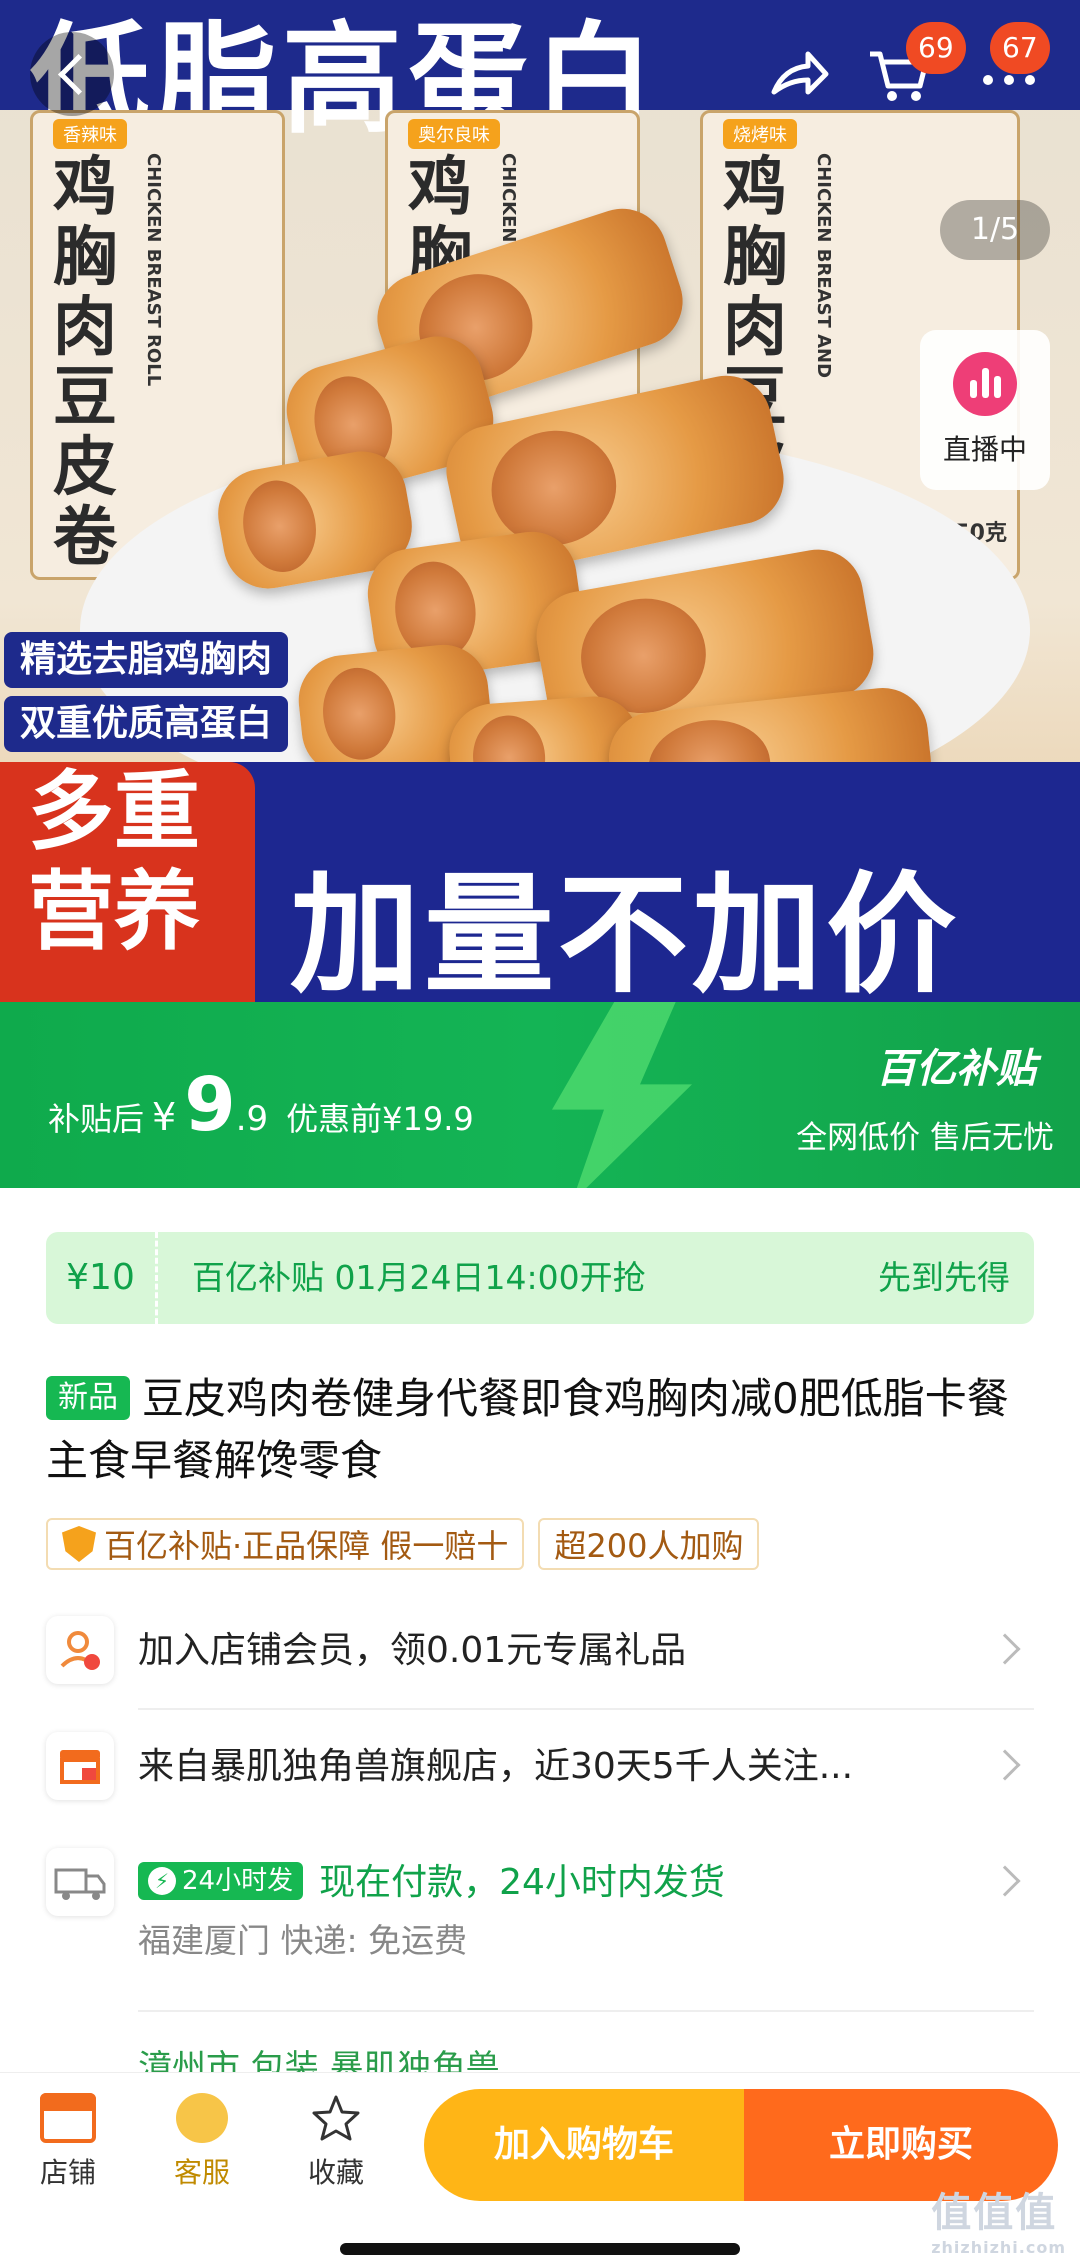  I want to click on star-icon, so click(336, 2118).